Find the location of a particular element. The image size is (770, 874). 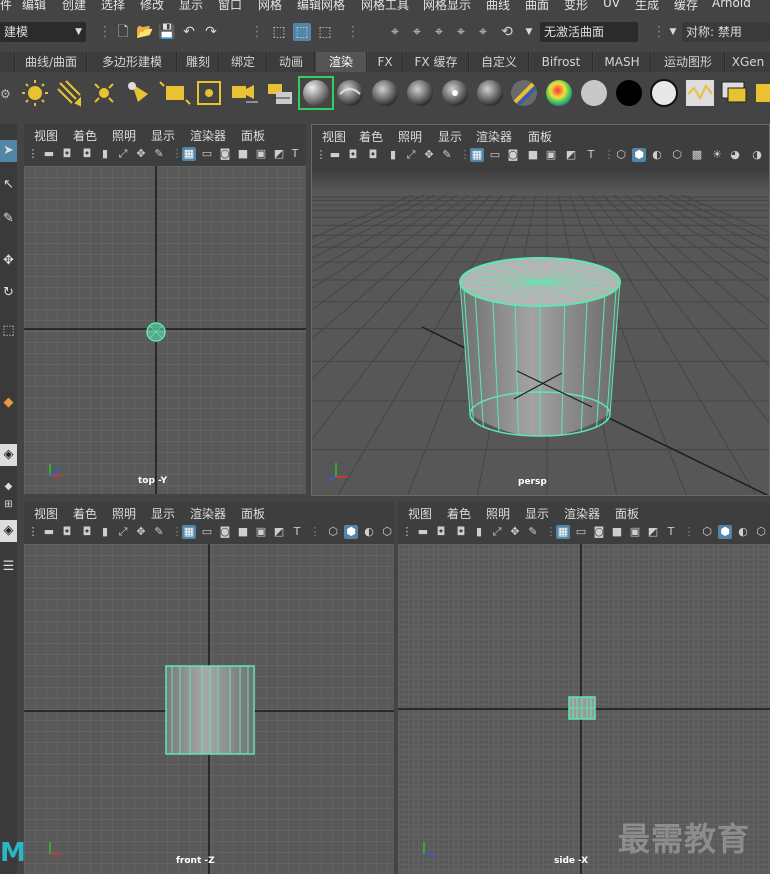

menu-display: 显示 is located at coordinates (191, 6).